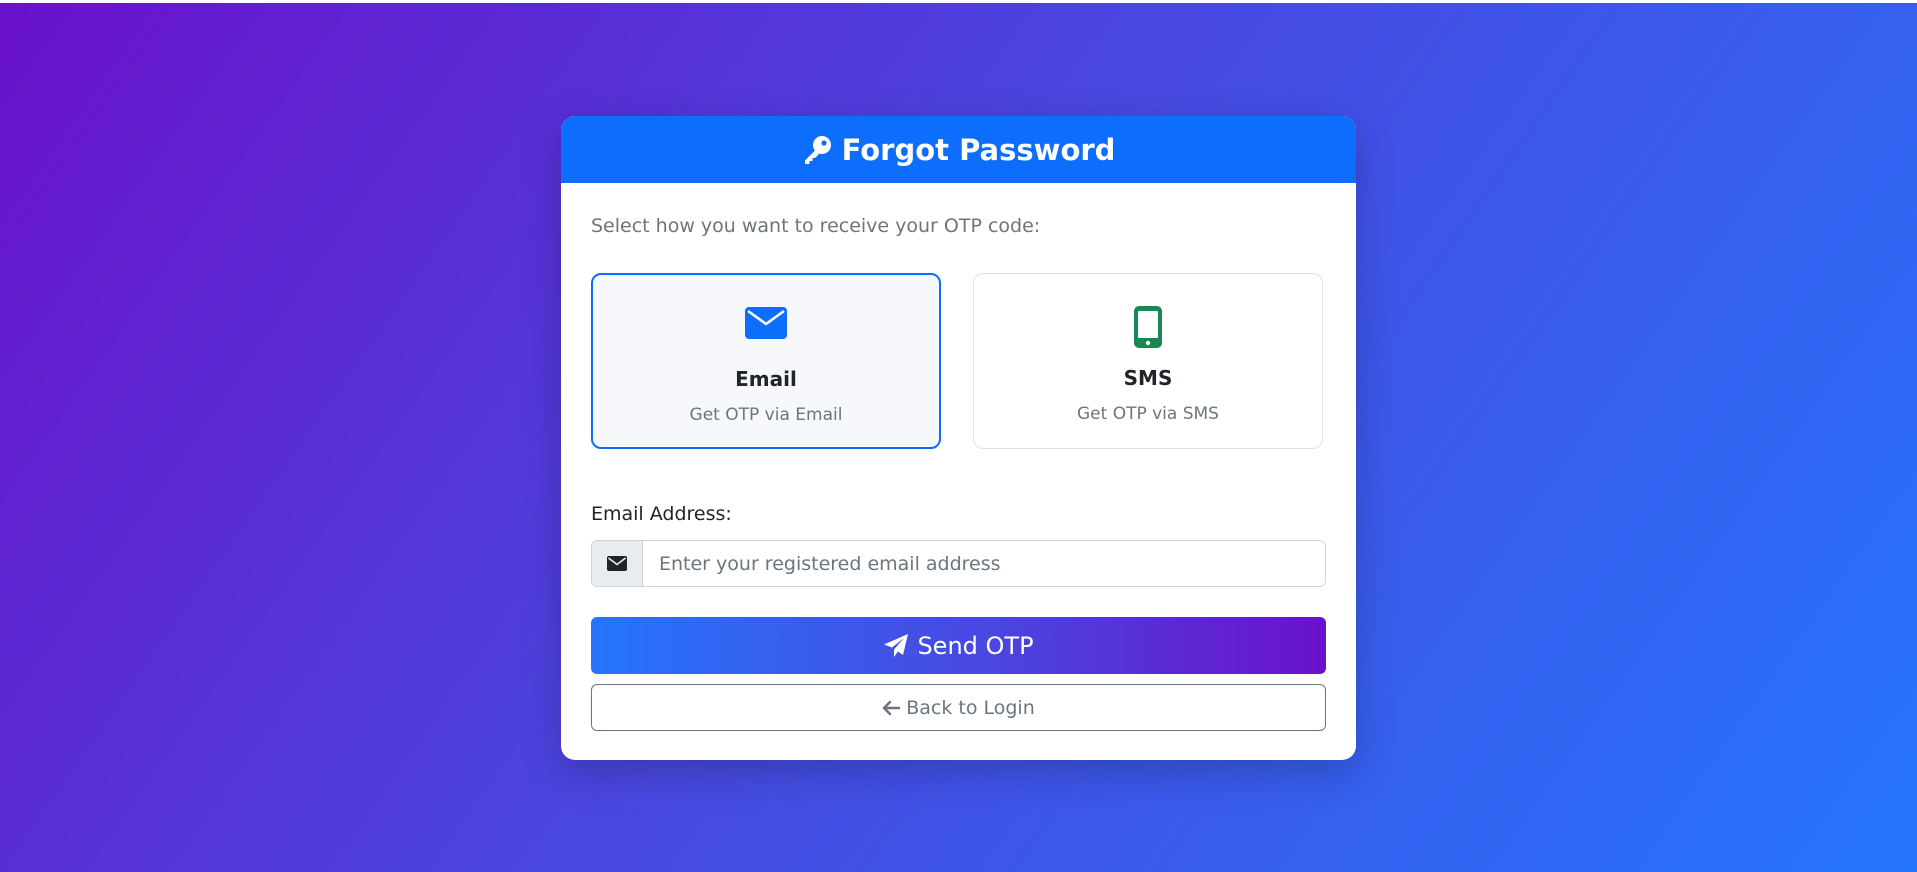 Image resolution: width=1917 pixels, height=872 pixels. I want to click on page-title: Forgot Password, so click(978, 149).